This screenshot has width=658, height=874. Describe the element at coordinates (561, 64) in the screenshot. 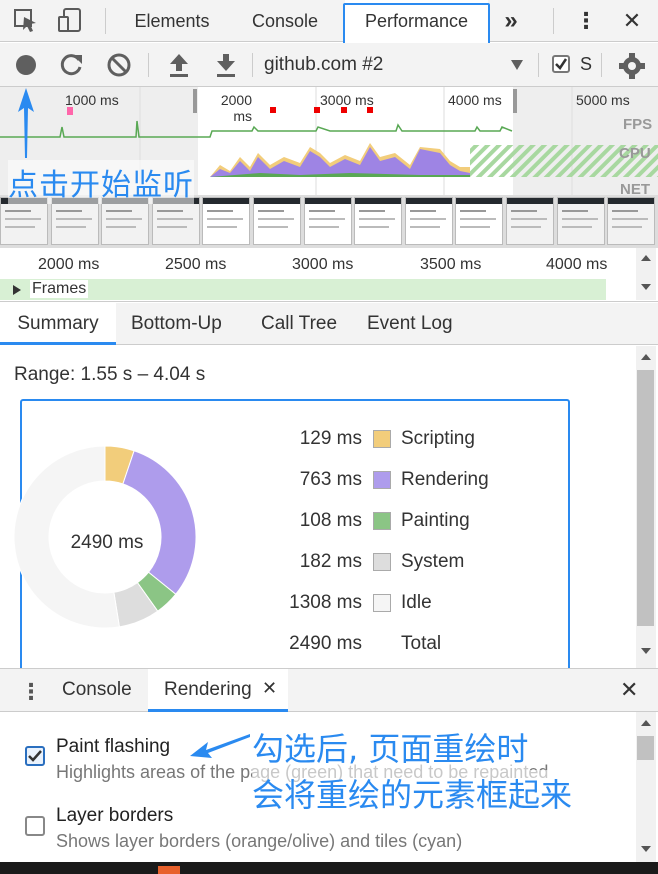

I see `screenshots-checkbox` at that location.